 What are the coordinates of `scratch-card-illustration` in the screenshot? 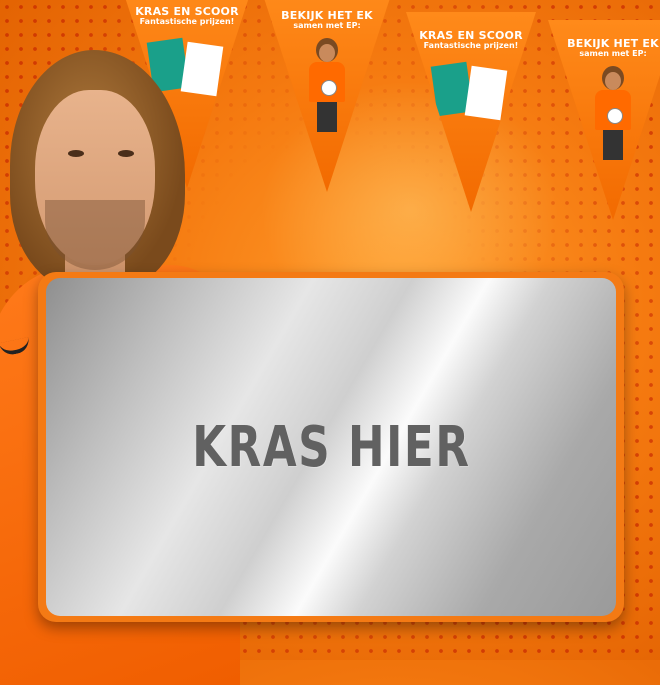 It's located at (469, 92).